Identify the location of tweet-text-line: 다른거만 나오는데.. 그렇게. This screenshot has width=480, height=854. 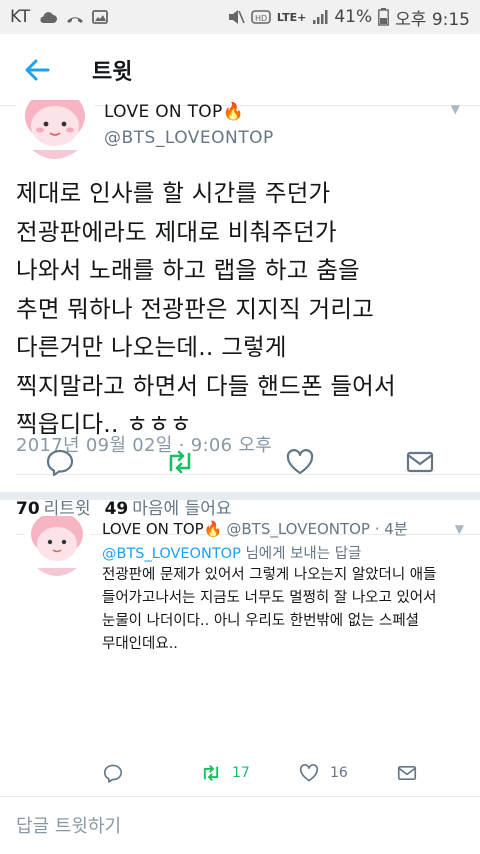
(151, 347).